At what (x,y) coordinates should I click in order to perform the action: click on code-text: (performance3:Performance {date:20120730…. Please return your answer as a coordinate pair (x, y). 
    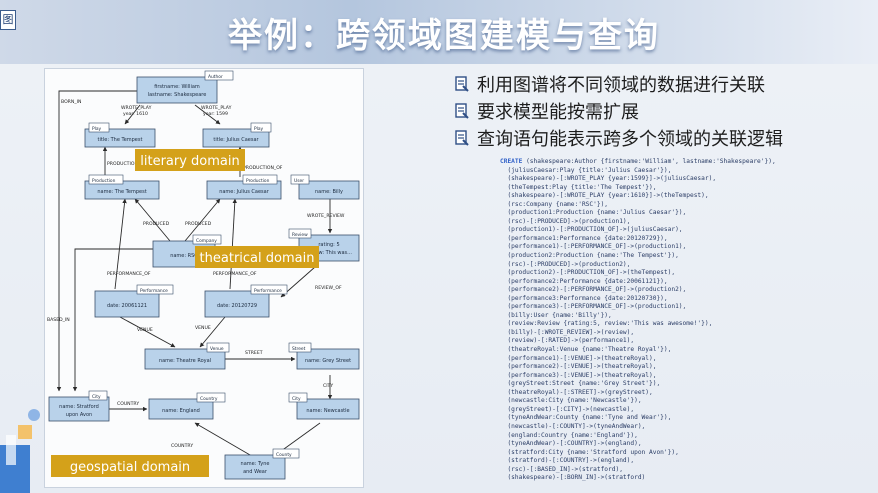
    Looking at the image, I should click on (584, 298).